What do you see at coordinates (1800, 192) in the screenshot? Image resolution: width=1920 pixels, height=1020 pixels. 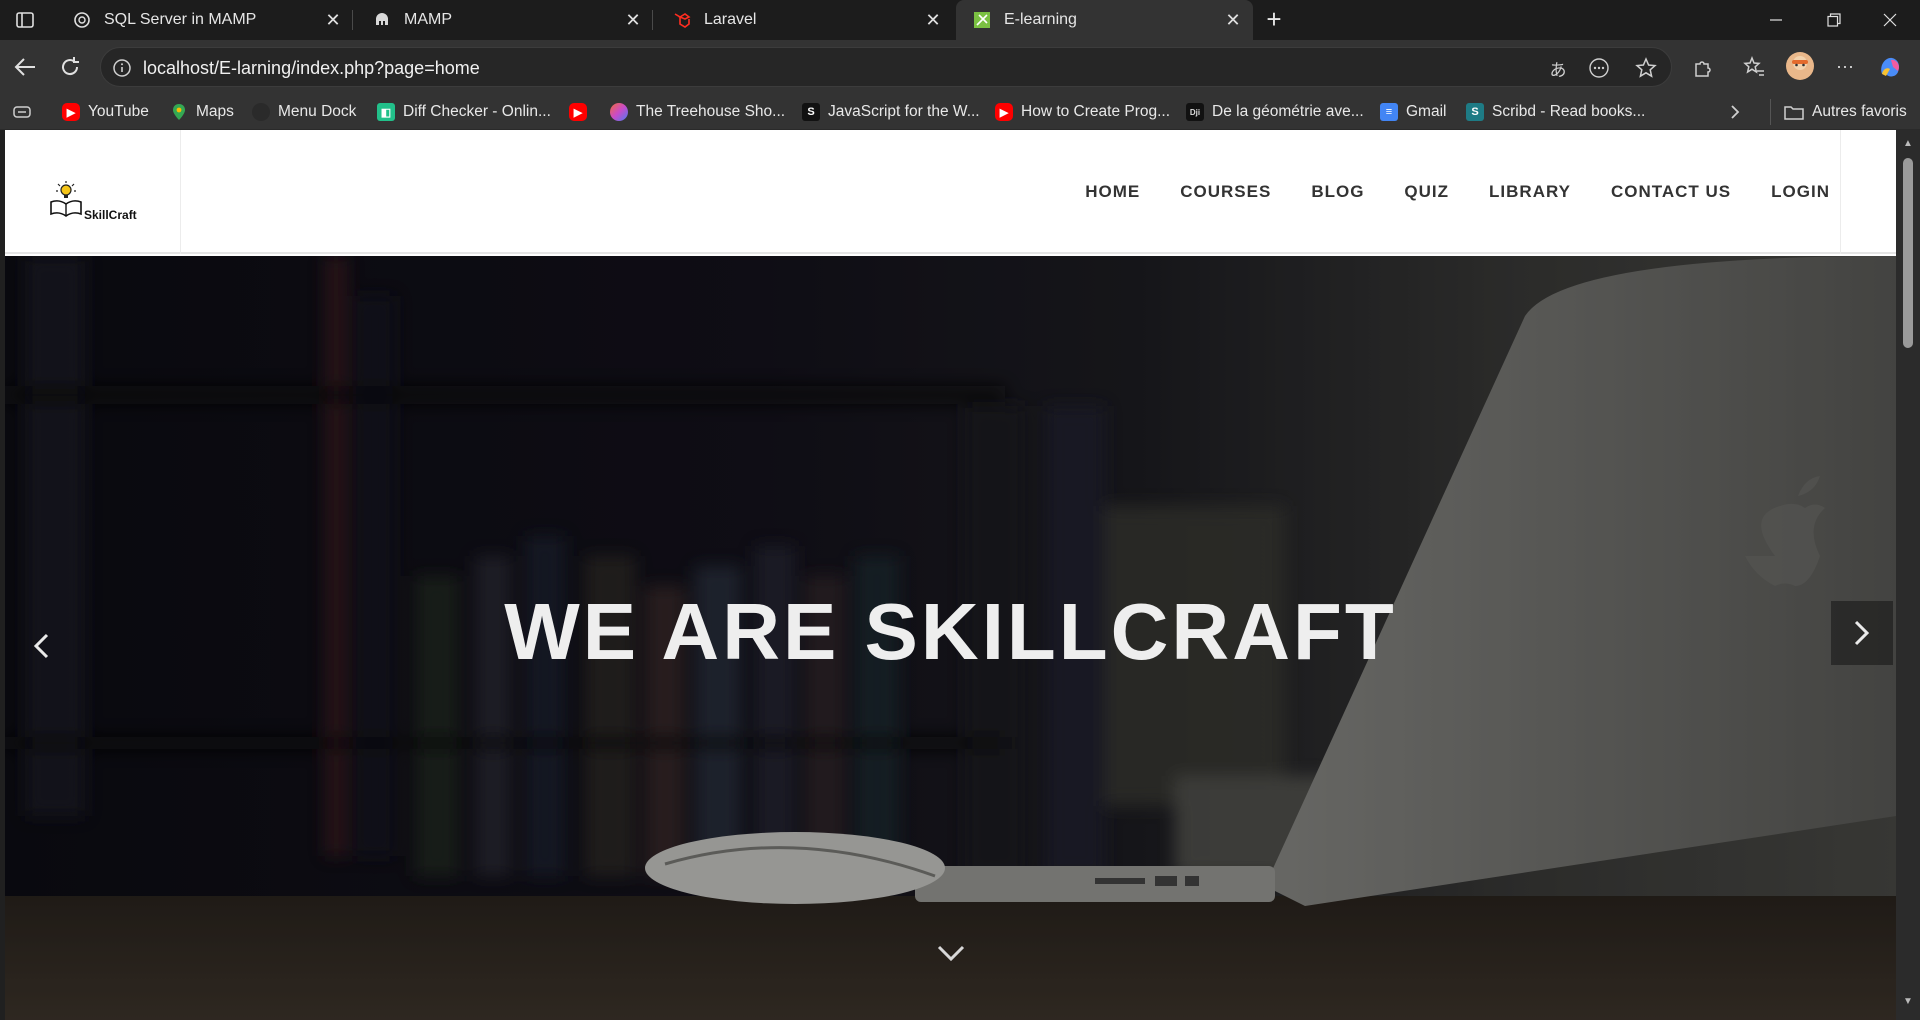 I see `nav-login: LOGIN` at bounding box center [1800, 192].